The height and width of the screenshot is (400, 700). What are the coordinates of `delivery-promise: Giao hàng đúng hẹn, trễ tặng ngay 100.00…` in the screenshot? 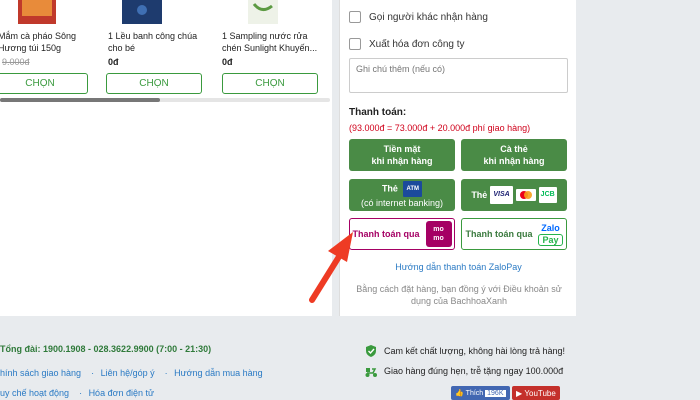 It's located at (463, 371).